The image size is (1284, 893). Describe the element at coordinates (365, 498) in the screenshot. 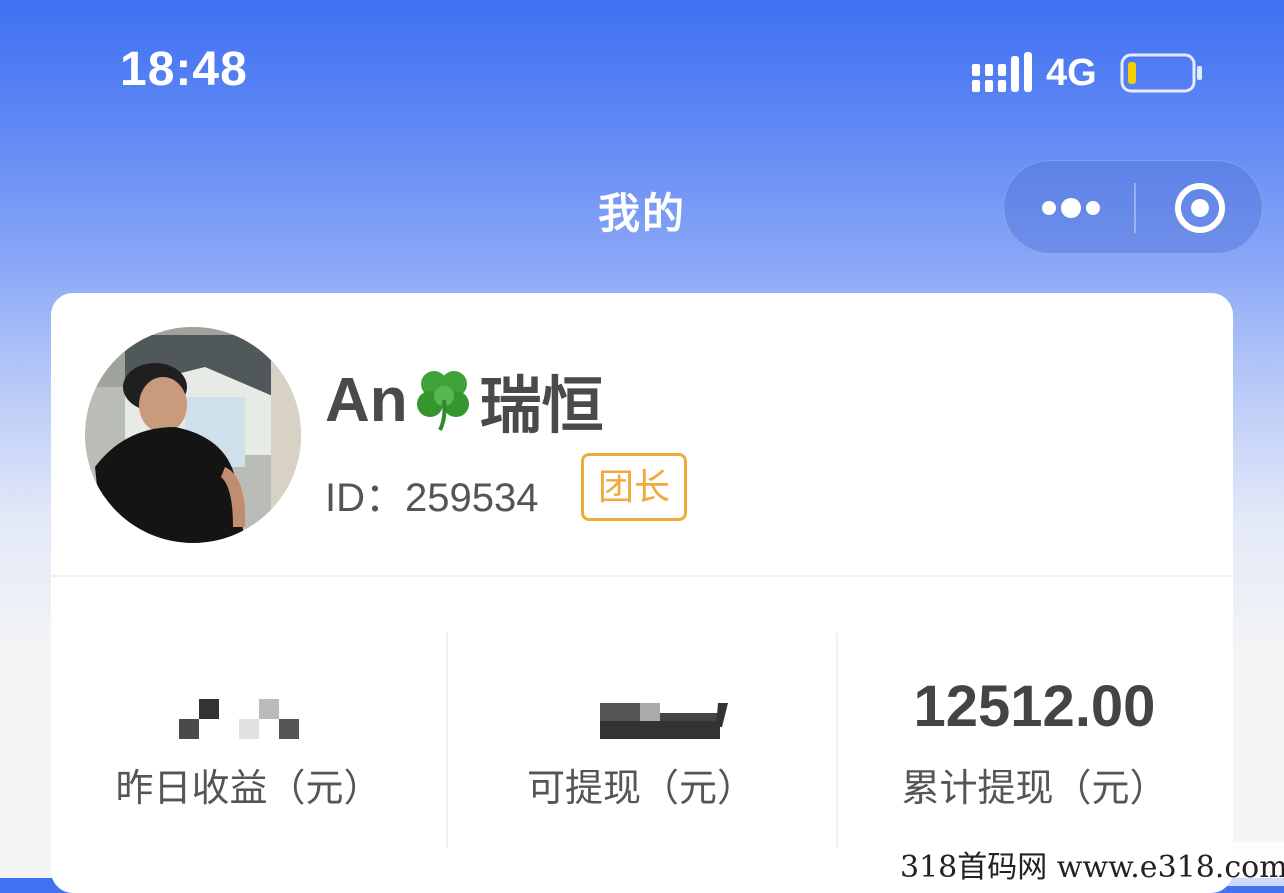

I see `user-id-label: ID：` at that location.